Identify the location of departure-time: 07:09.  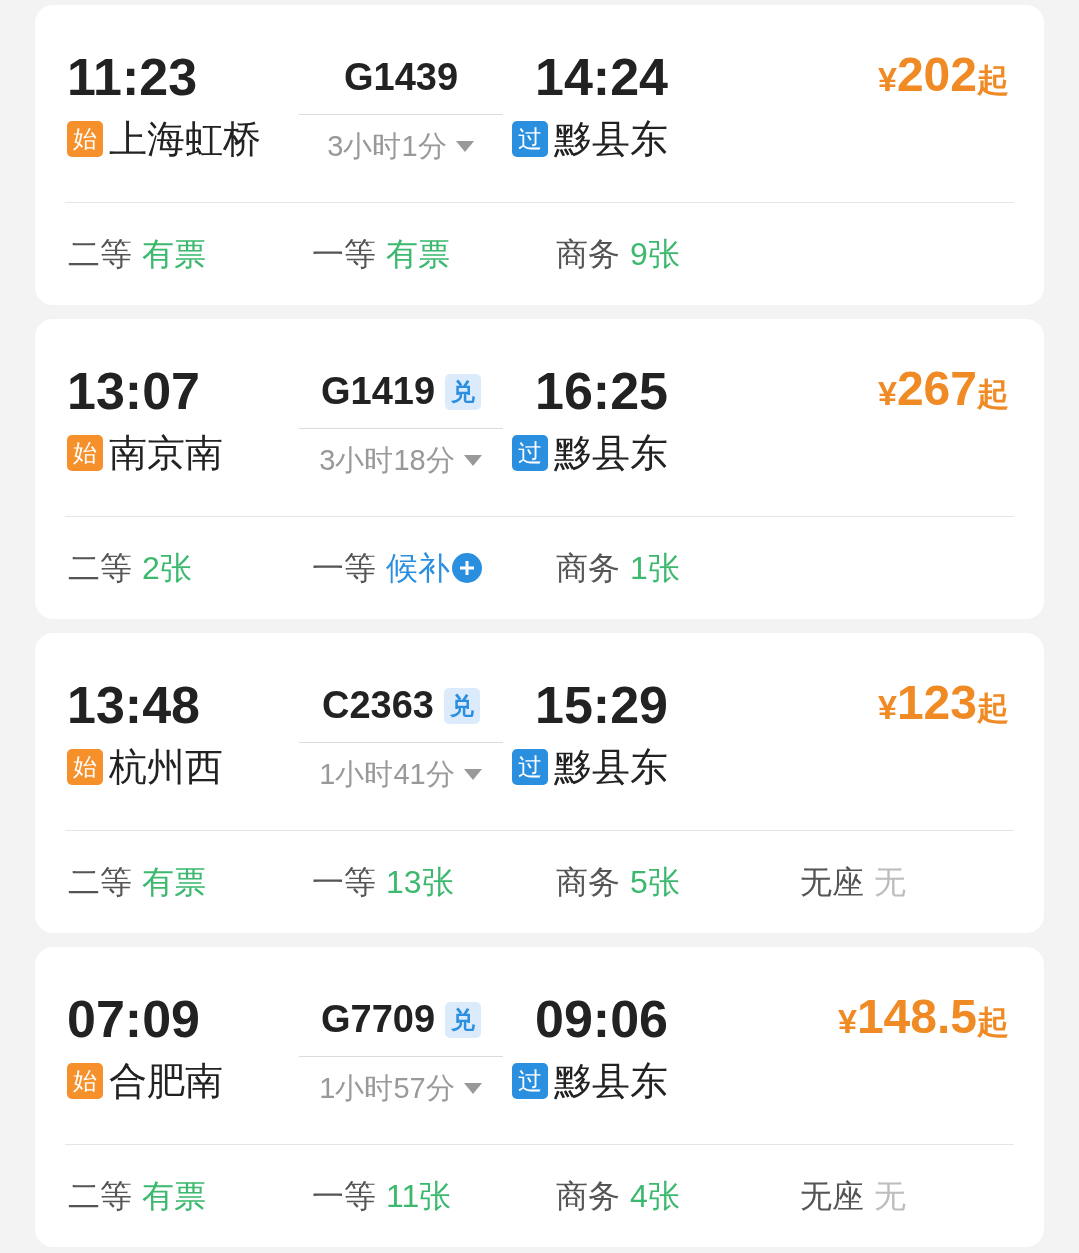
(134, 1019).